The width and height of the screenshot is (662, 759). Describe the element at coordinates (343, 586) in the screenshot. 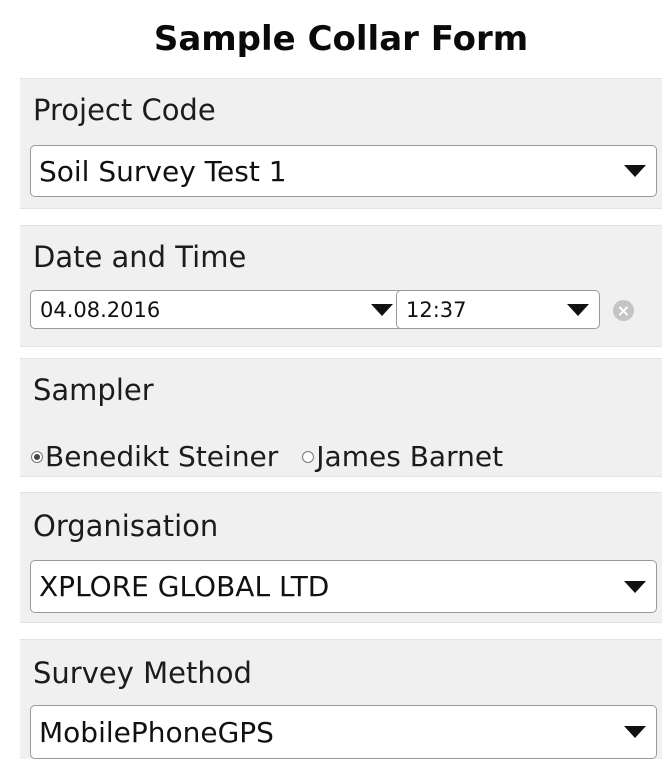

I see `organisation-select: XPLORE GLOBAL LTD` at that location.